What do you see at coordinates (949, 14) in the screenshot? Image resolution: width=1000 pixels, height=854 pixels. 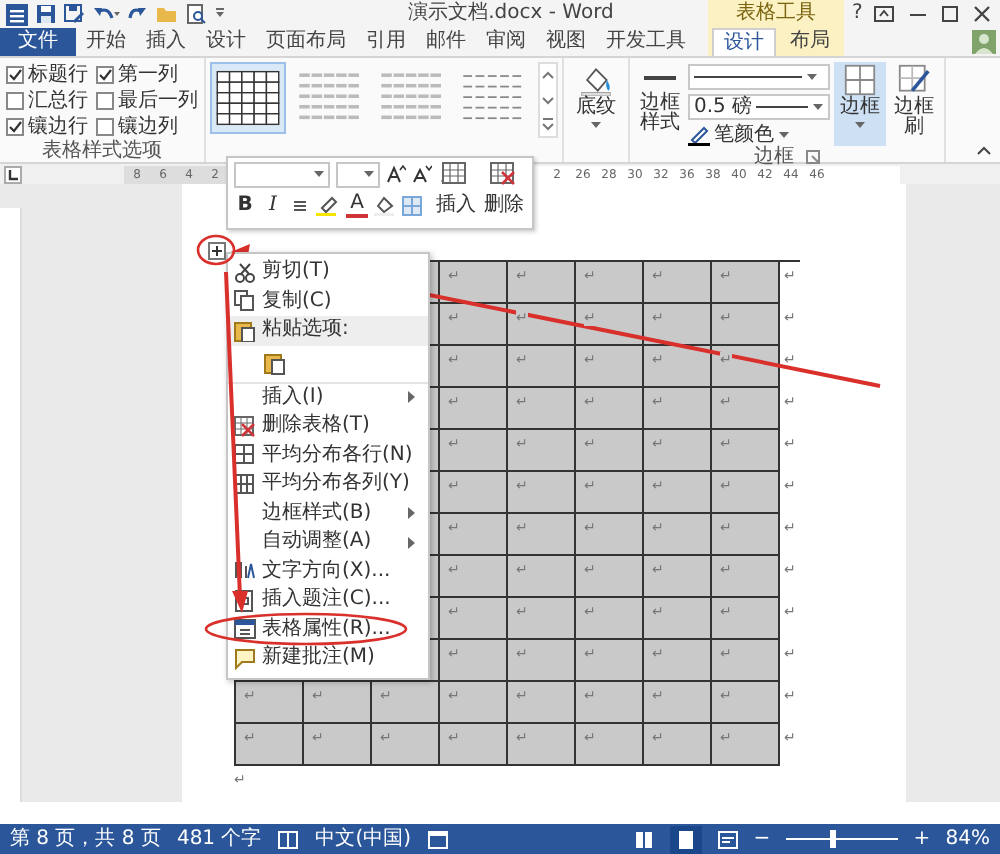 I see `maximize-icon` at bounding box center [949, 14].